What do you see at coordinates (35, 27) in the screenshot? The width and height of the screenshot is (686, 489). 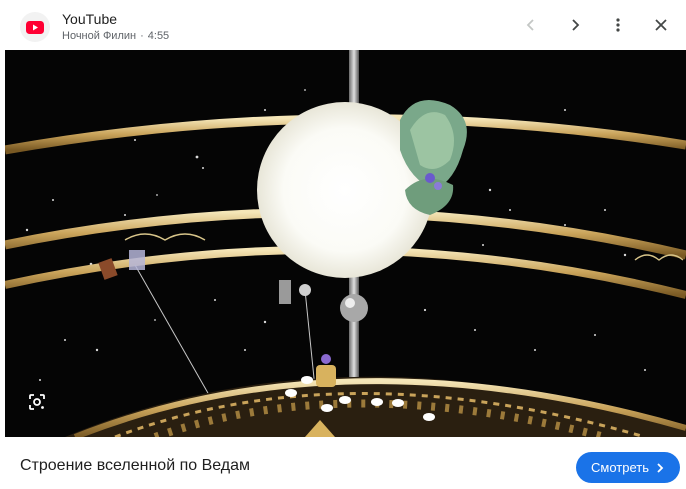 I see `youtube-logo-icon` at bounding box center [35, 27].